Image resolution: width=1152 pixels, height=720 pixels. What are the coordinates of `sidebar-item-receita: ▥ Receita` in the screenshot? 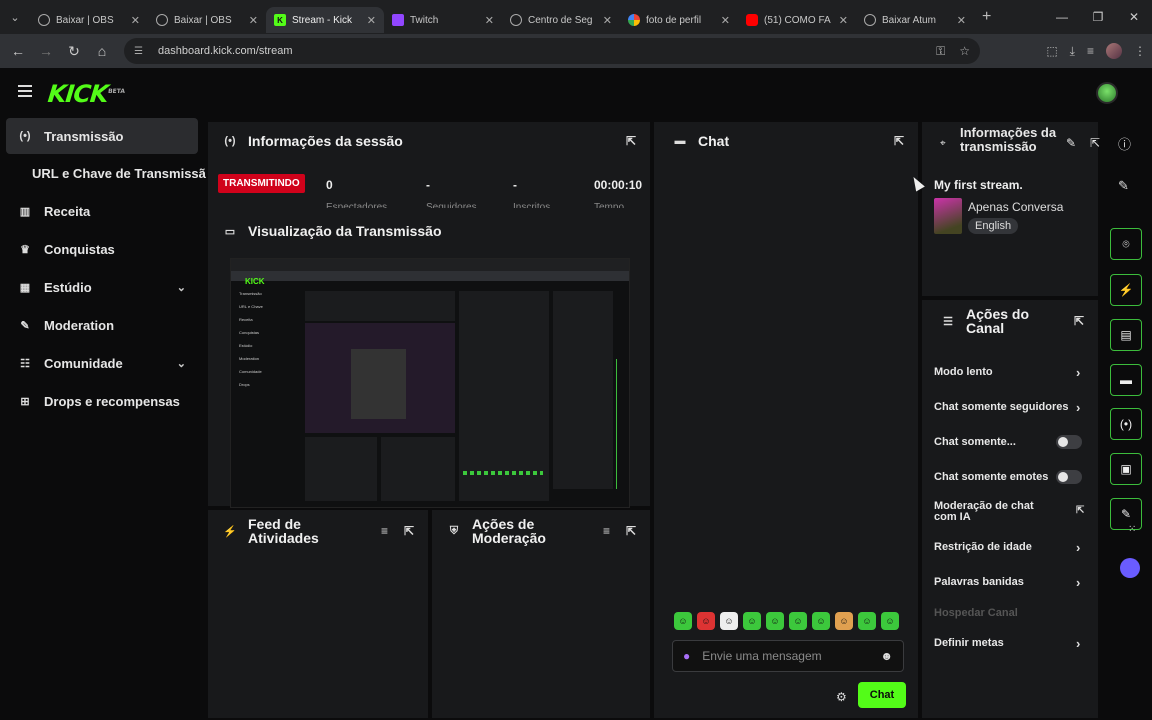 It's located at (103, 211).